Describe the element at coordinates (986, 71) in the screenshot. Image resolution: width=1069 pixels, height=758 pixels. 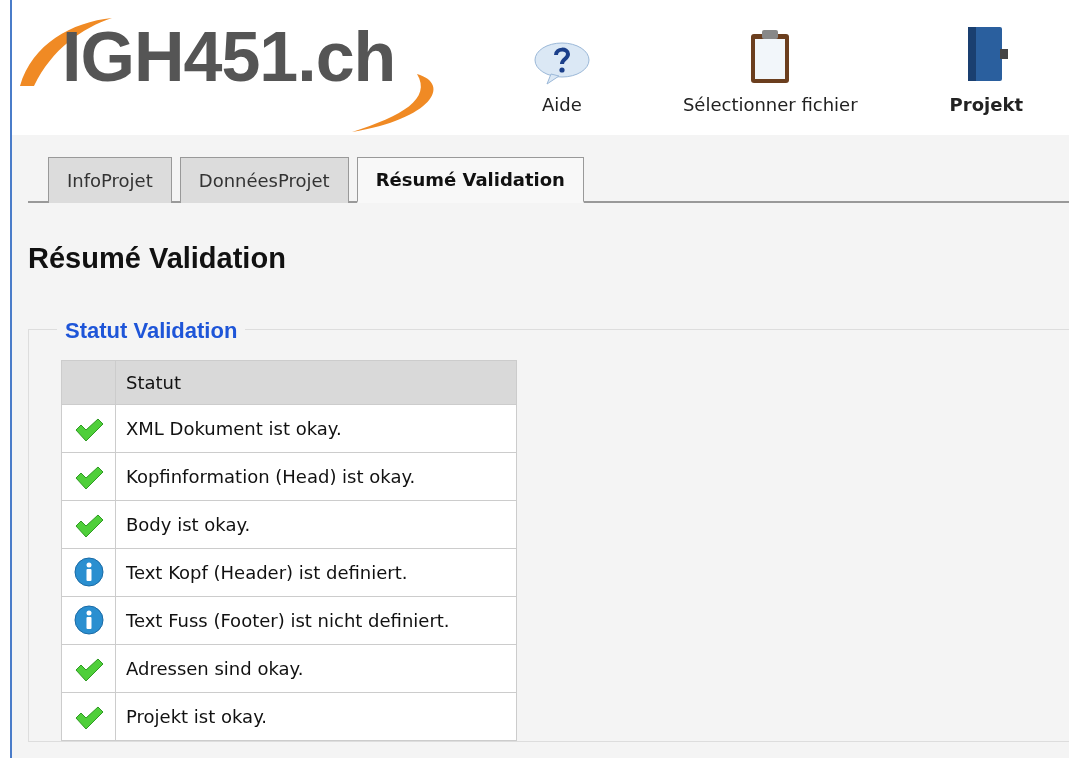
I see `toolbar-button: Projekt` at that location.